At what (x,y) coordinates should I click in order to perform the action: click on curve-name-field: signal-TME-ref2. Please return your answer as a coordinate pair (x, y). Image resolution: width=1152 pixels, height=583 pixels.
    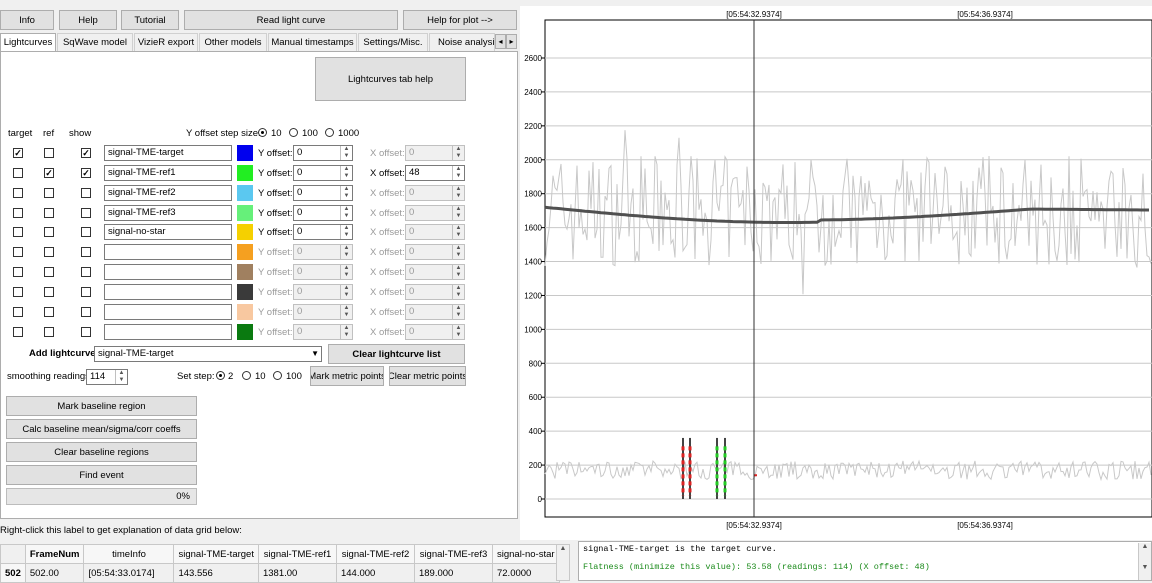
    Looking at the image, I should click on (168, 193).